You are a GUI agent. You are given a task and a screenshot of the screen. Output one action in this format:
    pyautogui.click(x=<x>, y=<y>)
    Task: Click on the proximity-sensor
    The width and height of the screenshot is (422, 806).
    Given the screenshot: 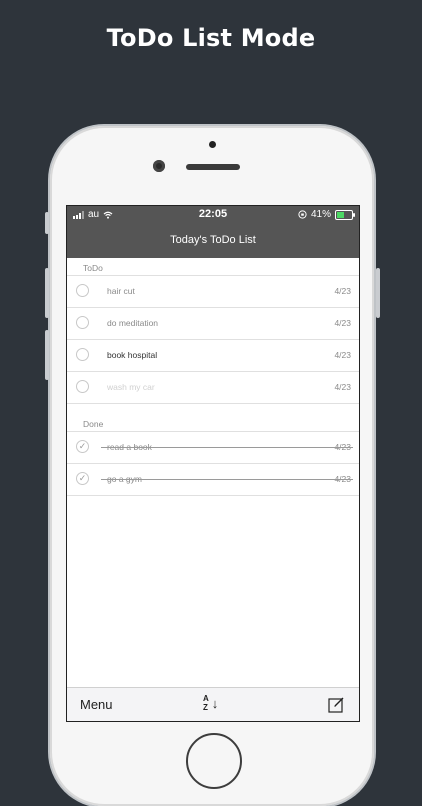 What is the action you would take?
    pyautogui.click(x=212, y=144)
    